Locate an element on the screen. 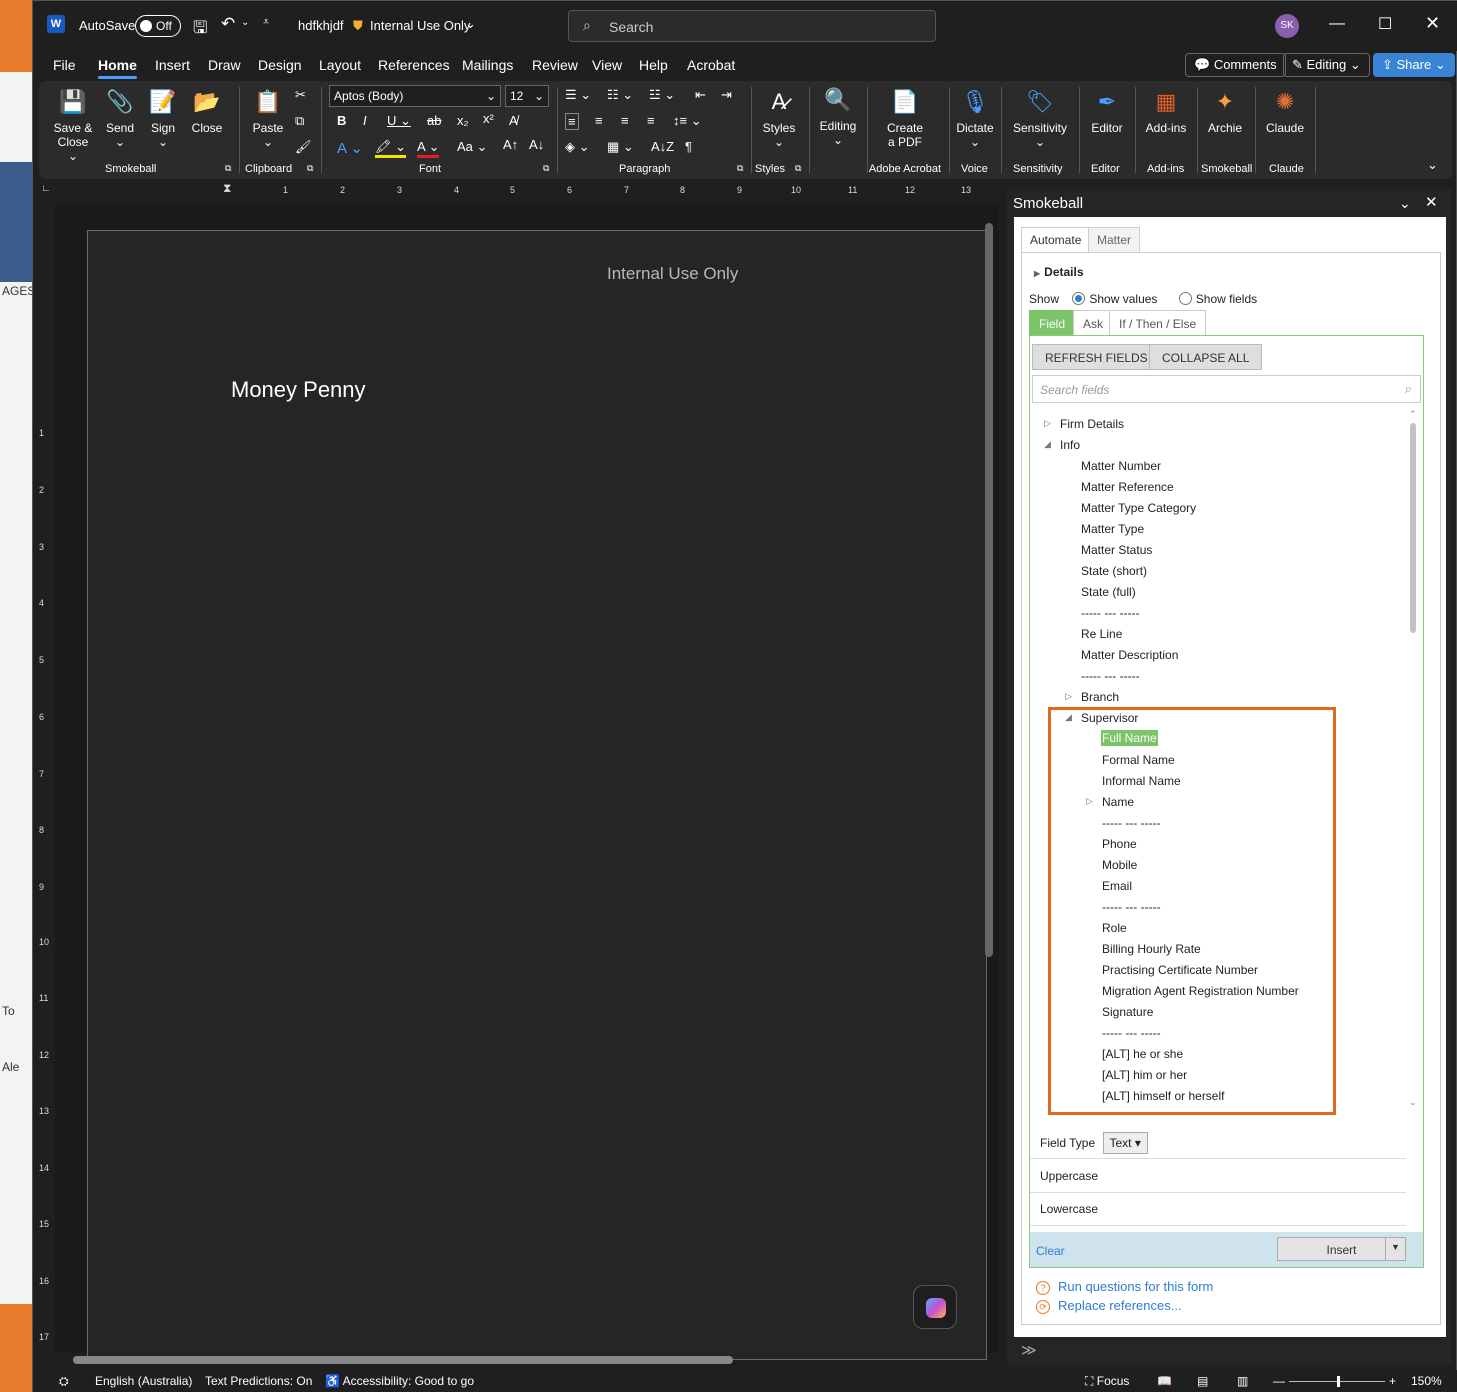 Image resolution: width=1457 pixels, height=1392 pixels. show-fields-radio: Show fields is located at coordinates (1217, 299).